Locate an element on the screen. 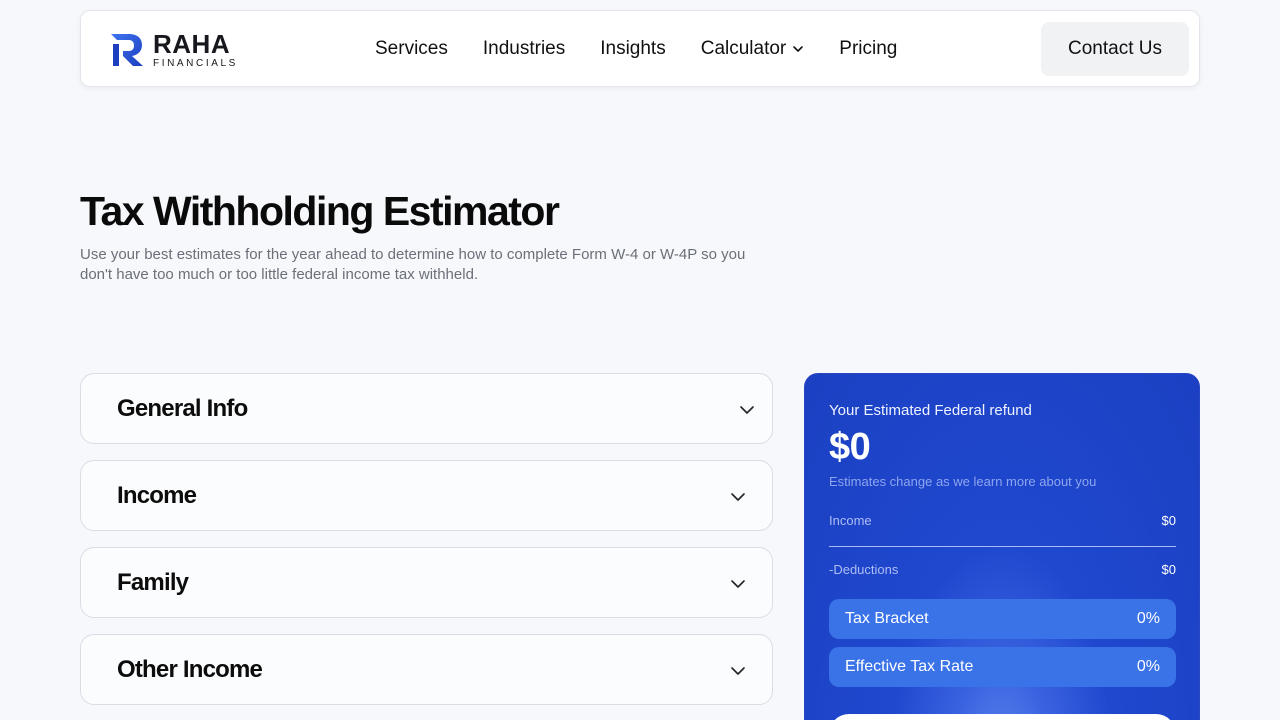 The image size is (1280, 720). refund-amount: $0 is located at coordinates (850, 447).